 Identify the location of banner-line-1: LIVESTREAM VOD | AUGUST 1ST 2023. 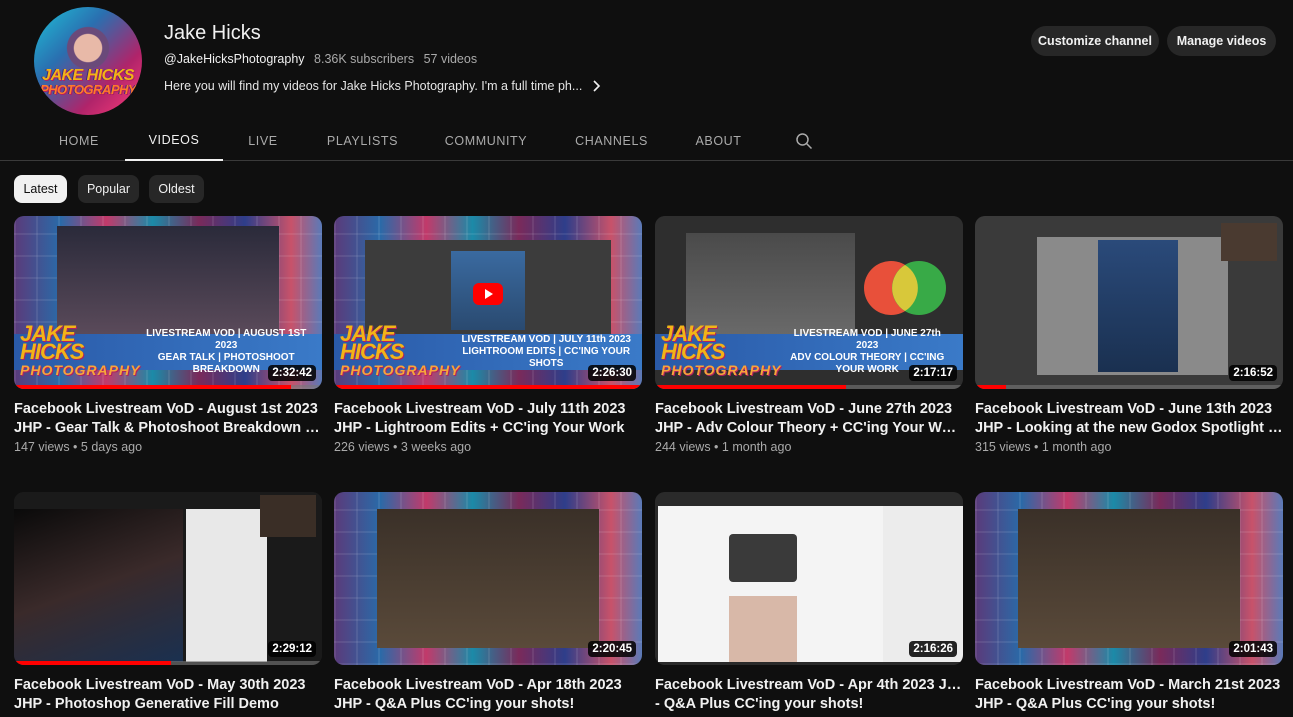
(226, 339).